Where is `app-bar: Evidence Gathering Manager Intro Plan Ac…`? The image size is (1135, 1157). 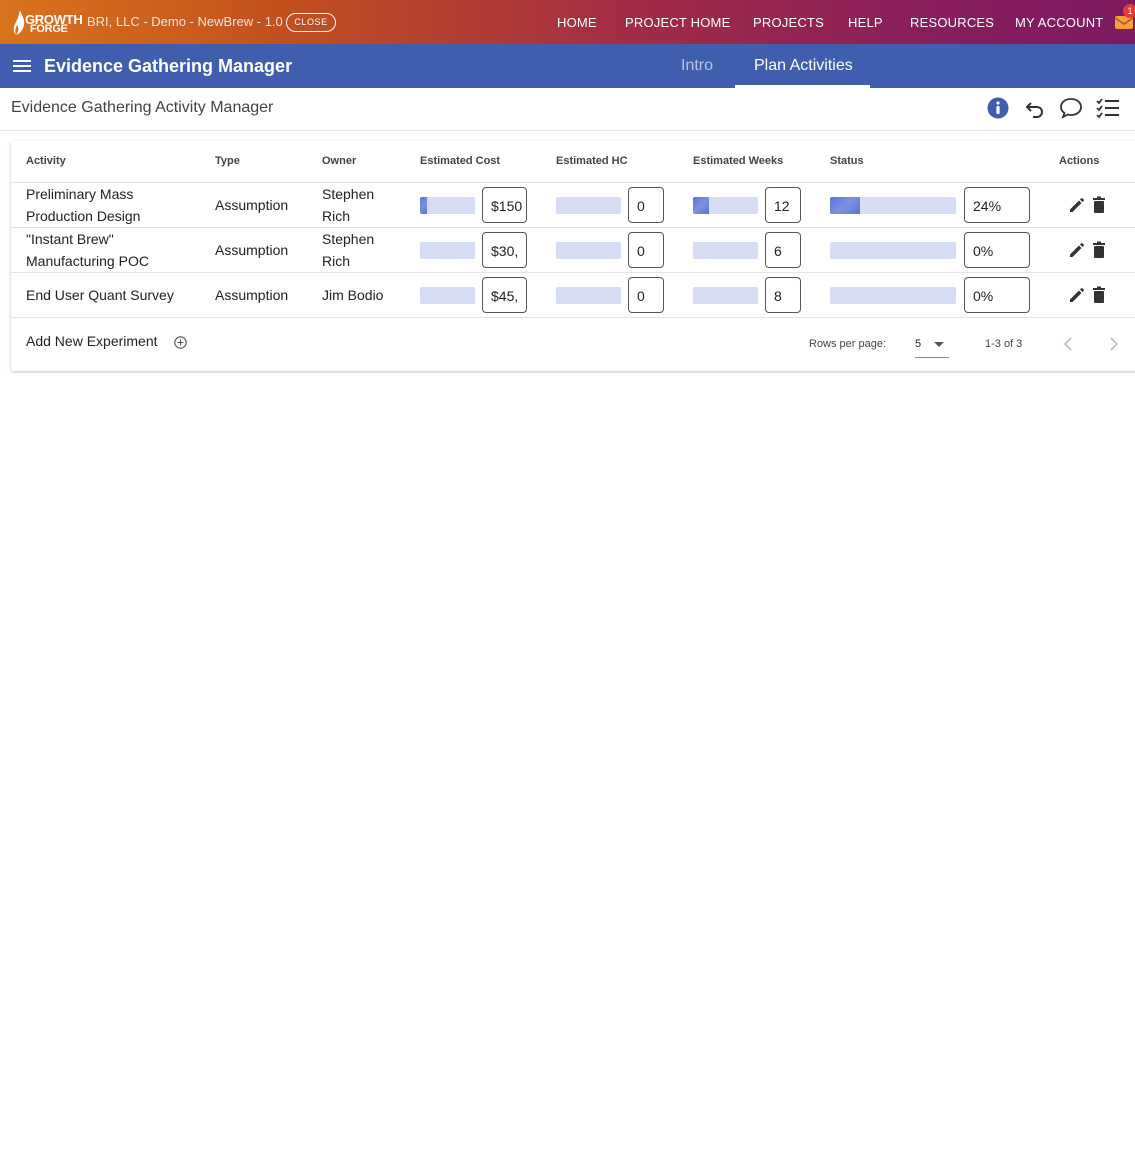 app-bar: Evidence Gathering Manager Intro Plan Ac… is located at coordinates (567, 66).